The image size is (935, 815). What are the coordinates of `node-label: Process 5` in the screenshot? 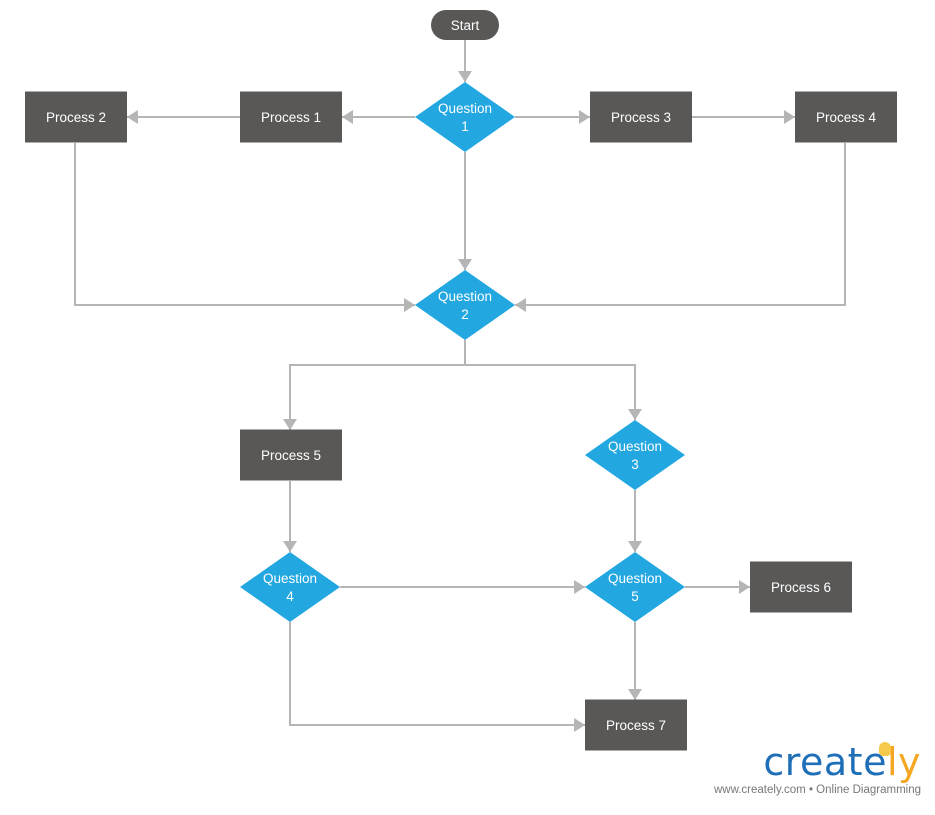 It's located at (291, 455).